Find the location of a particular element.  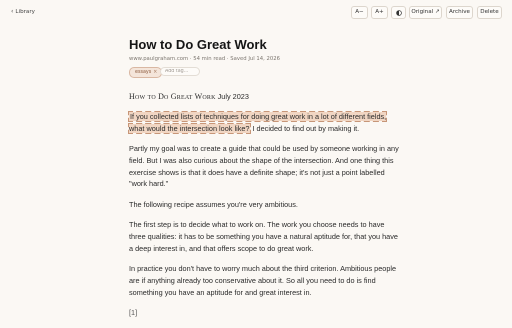

archive-button: Archive is located at coordinates (459, 12).